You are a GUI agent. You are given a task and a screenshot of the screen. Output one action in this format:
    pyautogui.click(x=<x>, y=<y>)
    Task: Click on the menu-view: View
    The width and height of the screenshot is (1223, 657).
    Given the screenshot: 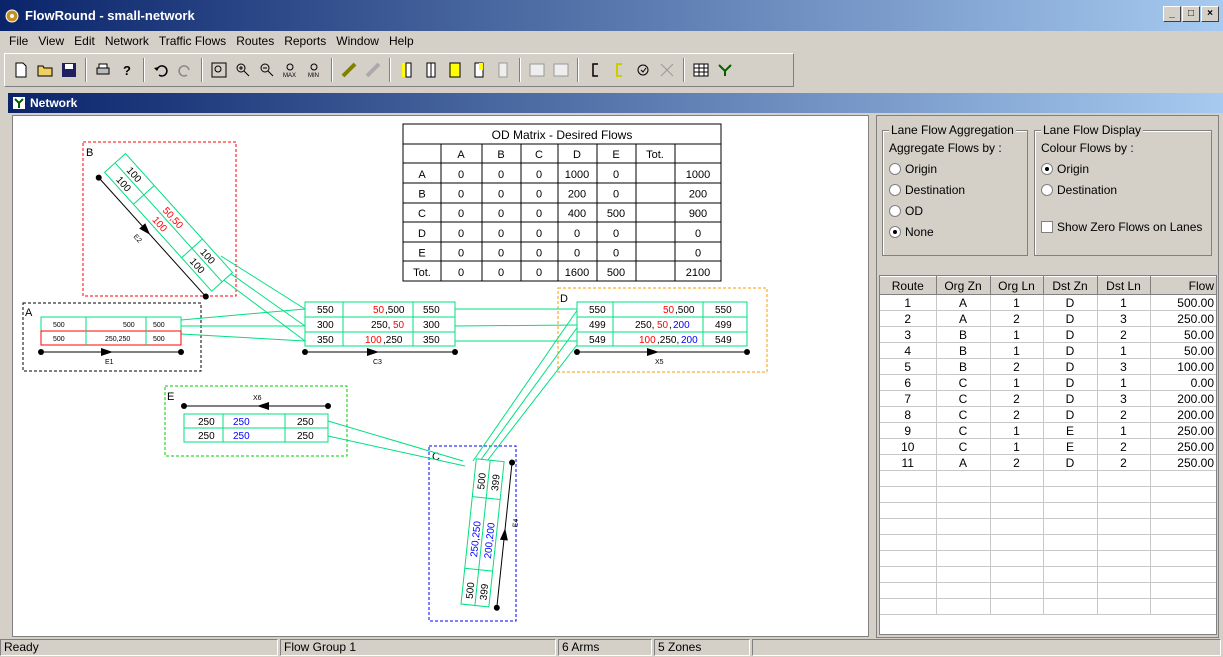 What is the action you would take?
    pyautogui.click(x=51, y=41)
    